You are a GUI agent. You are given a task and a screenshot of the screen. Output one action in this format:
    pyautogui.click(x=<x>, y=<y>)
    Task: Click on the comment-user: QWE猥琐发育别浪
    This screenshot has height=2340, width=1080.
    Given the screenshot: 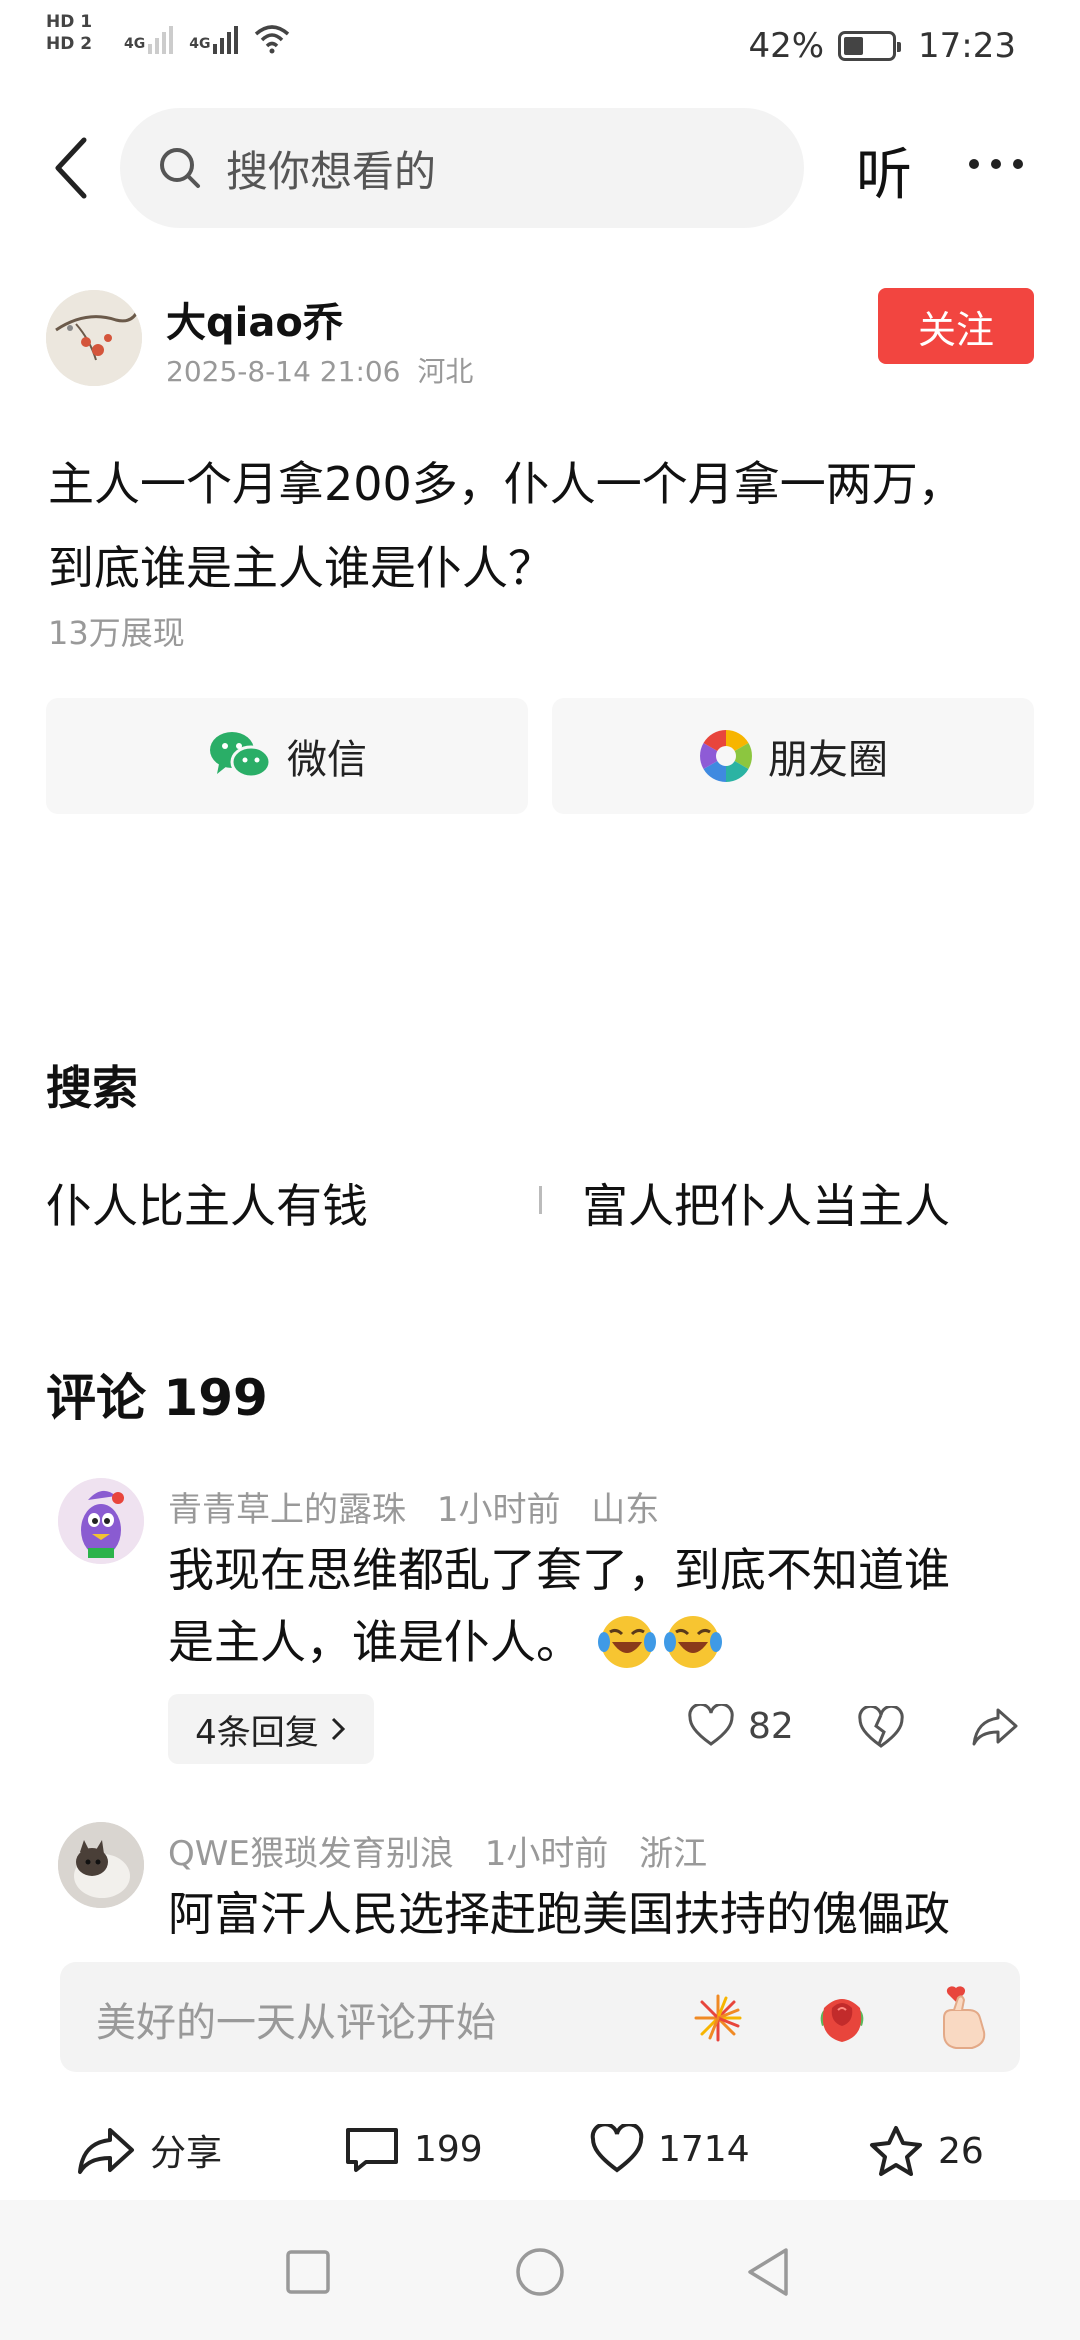 What is the action you would take?
    pyautogui.click(x=311, y=1854)
    